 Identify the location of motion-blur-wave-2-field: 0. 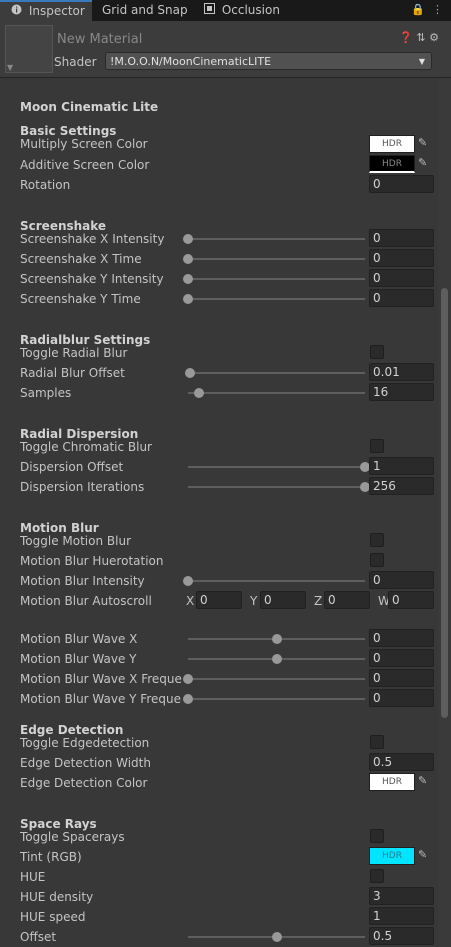
(401, 678).